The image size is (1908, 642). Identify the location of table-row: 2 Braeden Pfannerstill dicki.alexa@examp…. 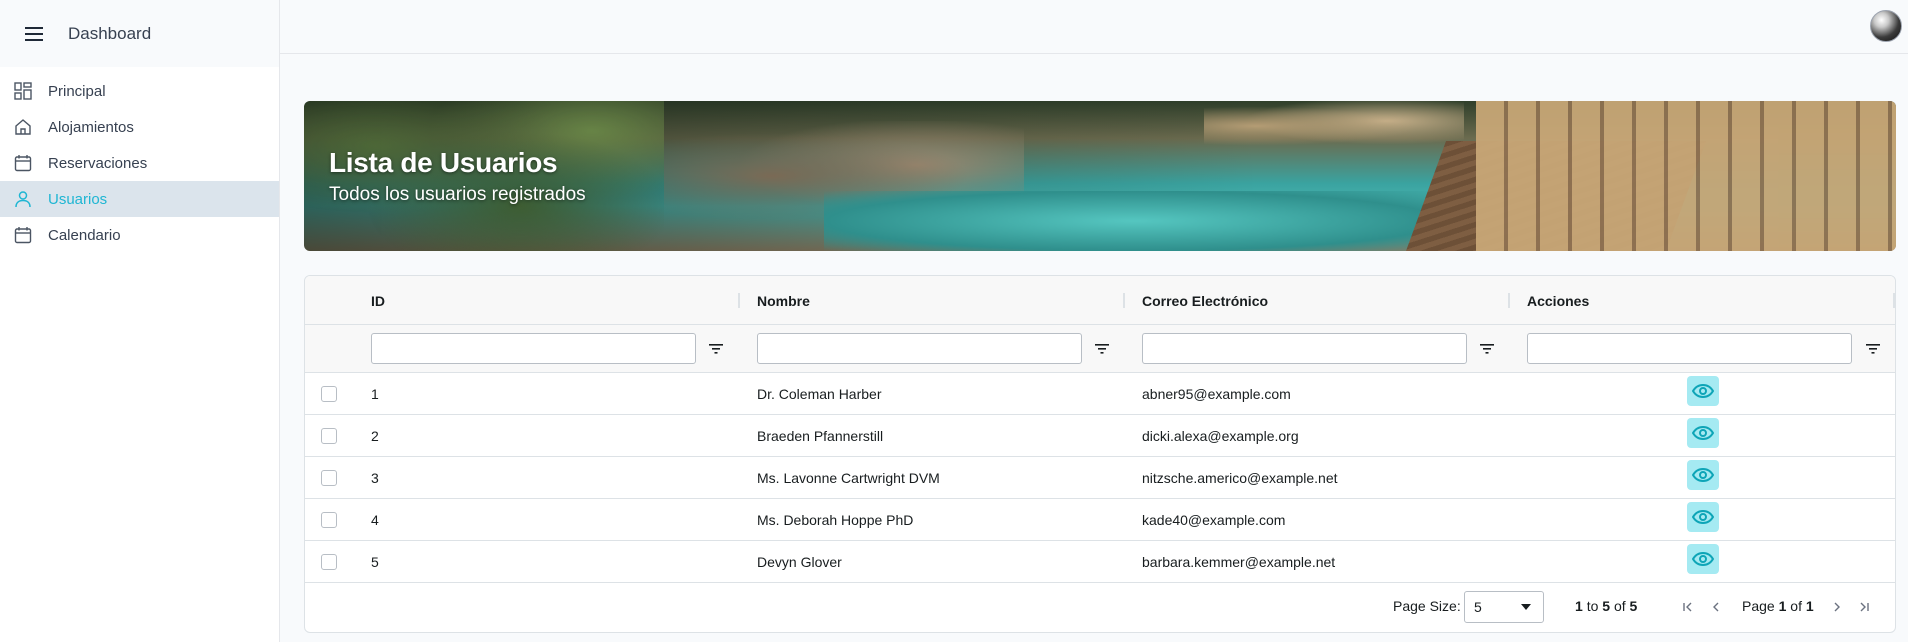
(1100, 436).